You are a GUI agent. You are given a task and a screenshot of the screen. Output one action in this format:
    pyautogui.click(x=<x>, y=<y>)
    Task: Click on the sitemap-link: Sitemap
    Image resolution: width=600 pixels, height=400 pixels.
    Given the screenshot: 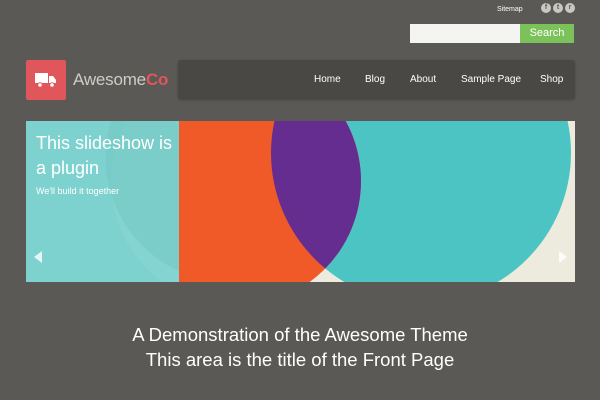 What is the action you would take?
    pyautogui.click(x=510, y=9)
    